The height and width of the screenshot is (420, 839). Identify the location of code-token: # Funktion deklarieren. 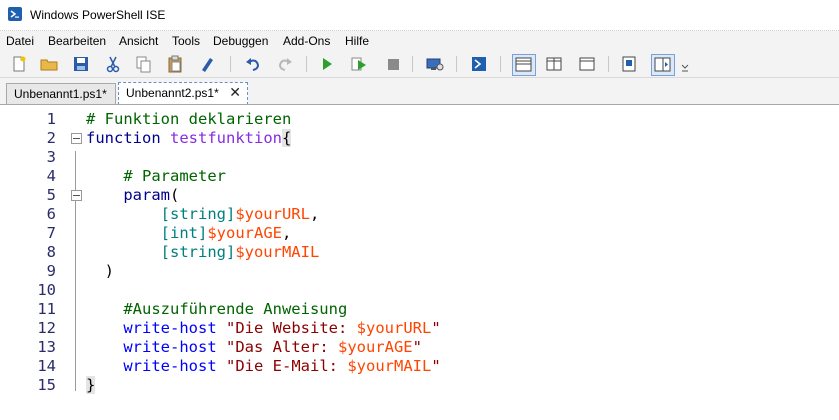
(189, 119).